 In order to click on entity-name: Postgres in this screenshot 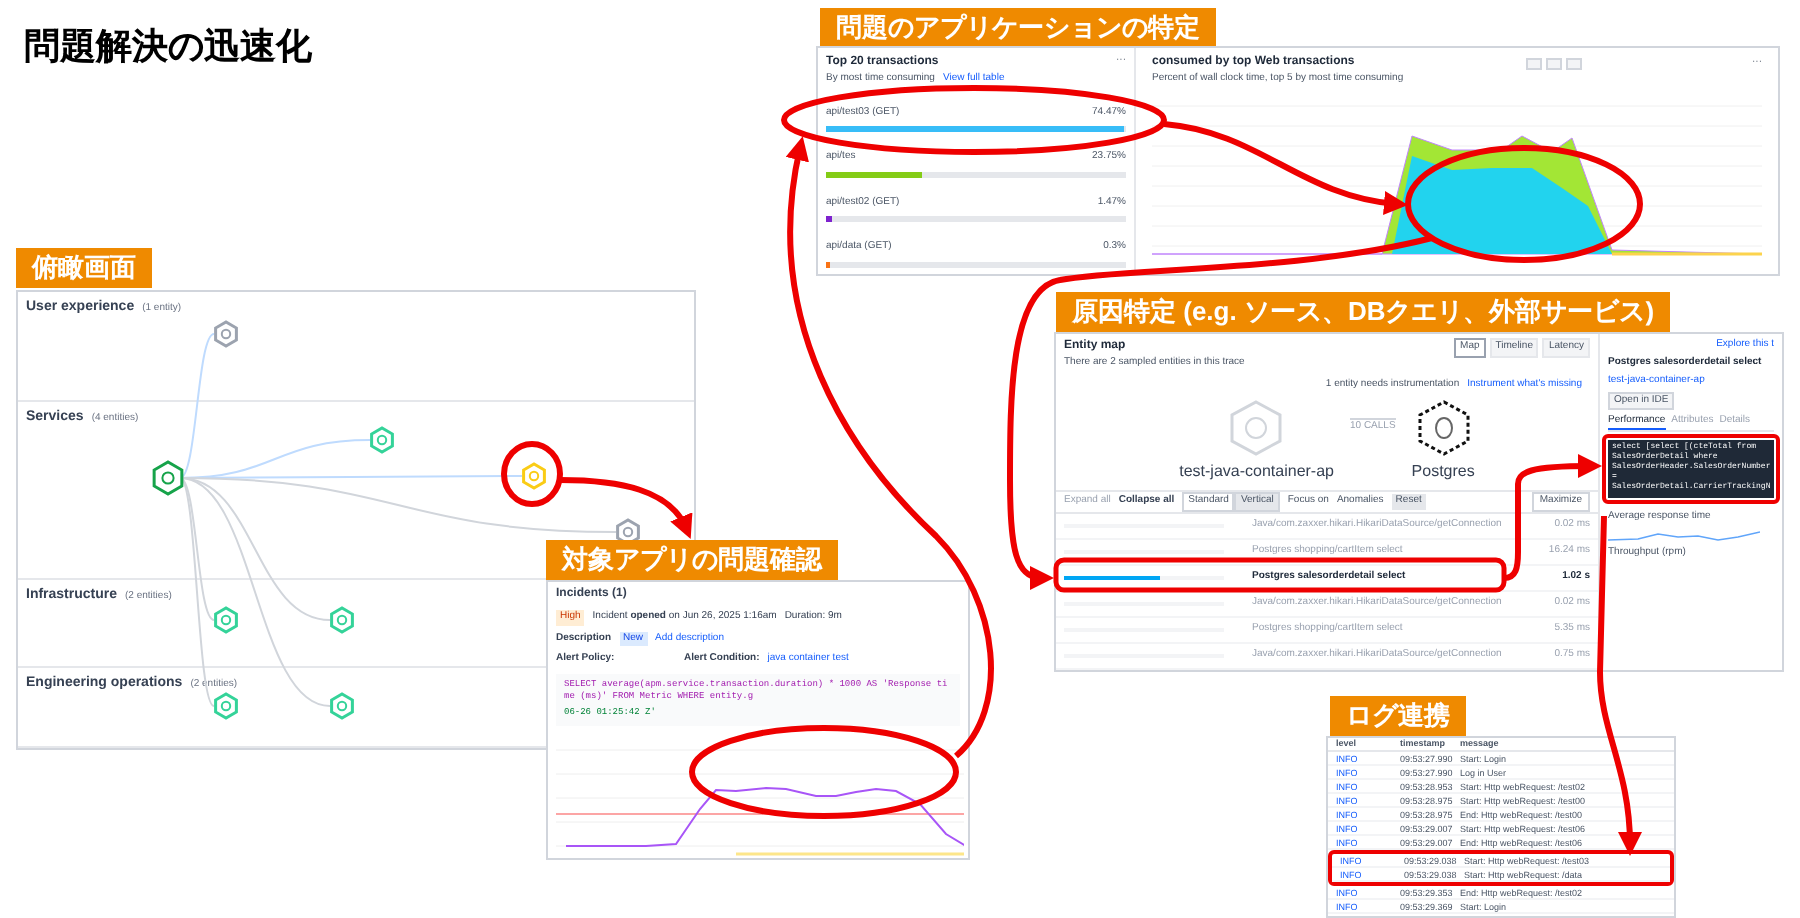, I will do `click(1443, 472)`.